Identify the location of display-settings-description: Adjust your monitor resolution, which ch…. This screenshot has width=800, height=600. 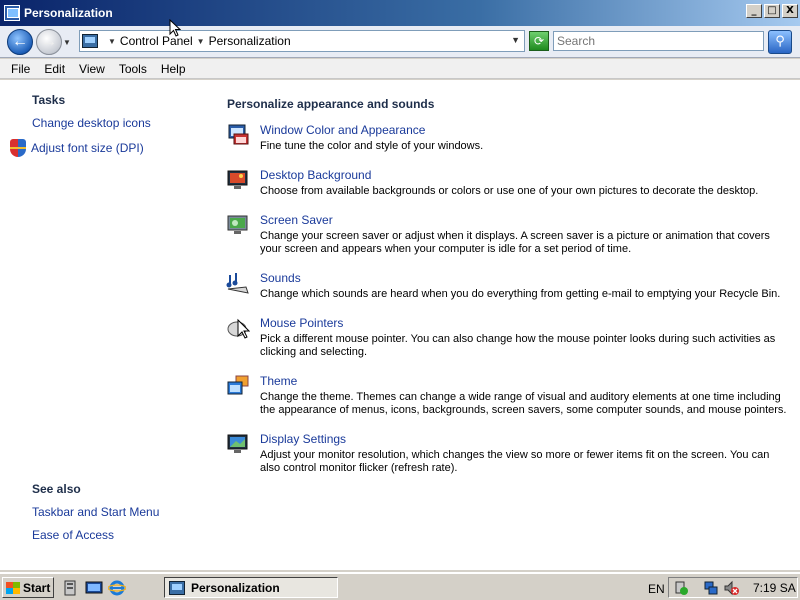
(515, 461).